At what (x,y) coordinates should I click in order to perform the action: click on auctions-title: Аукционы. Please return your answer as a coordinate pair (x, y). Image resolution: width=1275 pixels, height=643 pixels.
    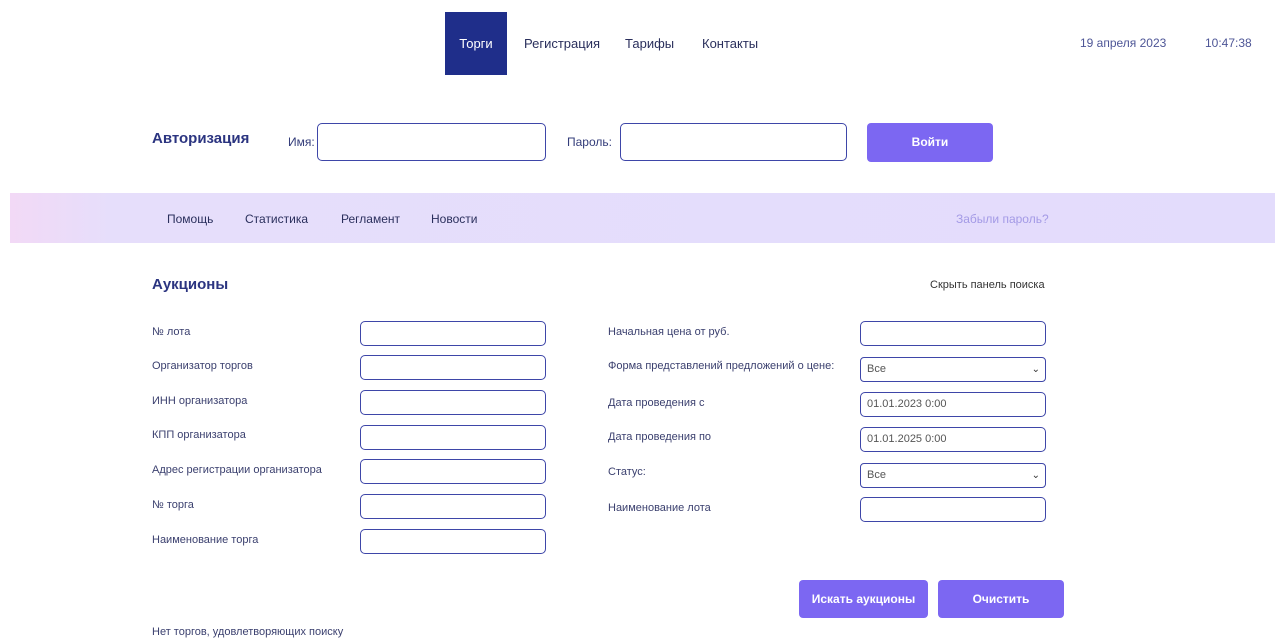
    Looking at the image, I should click on (190, 284).